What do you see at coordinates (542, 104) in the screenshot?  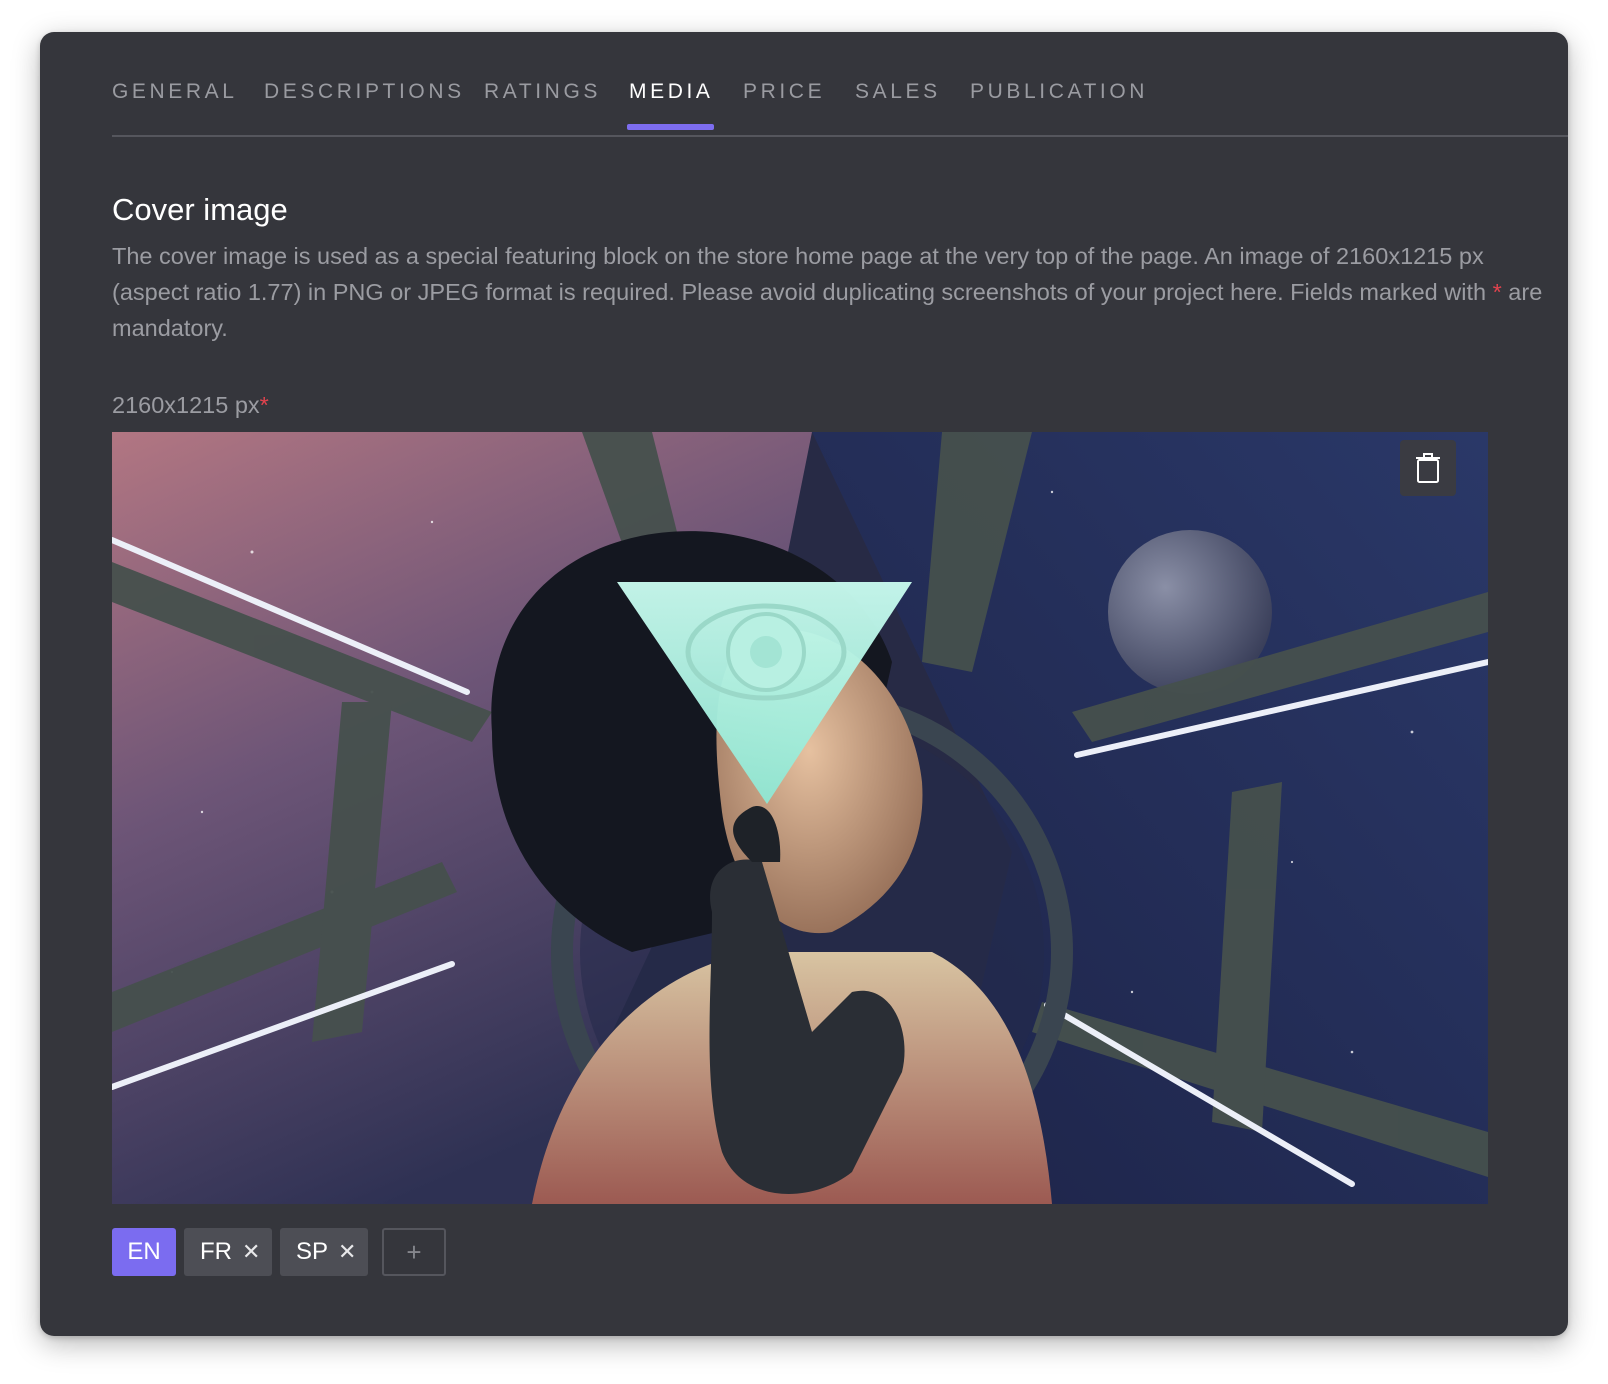 I see `tab-ratings: RATINGS` at bounding box center [542, 104].